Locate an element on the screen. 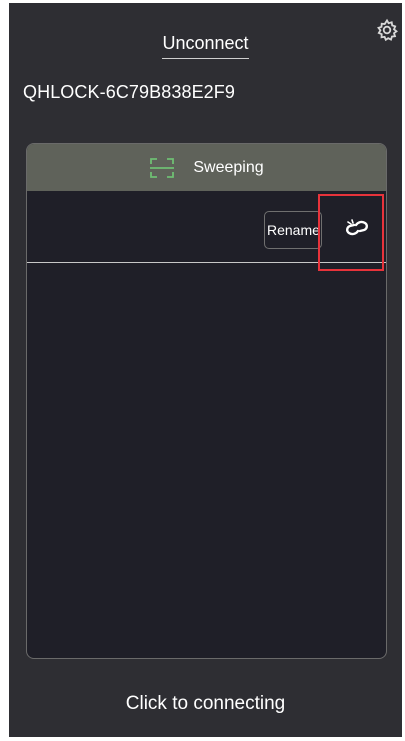 The height and width of the screenshot is (741, 405). sweeping-label: Sweeping is located at coordinates (228, 167).